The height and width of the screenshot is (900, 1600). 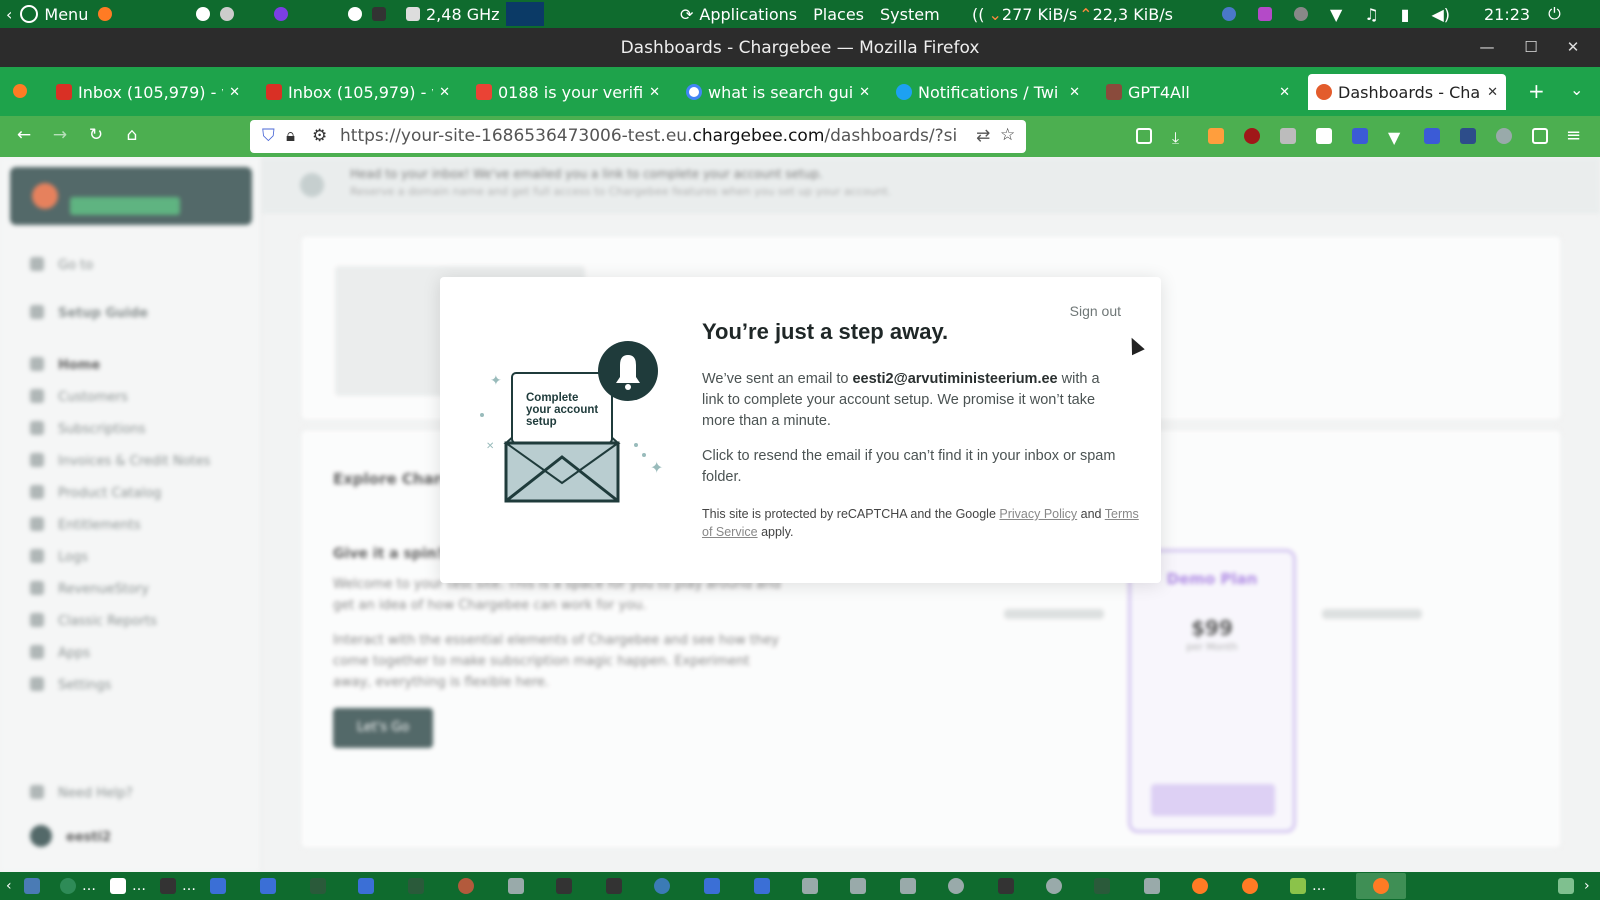 I want to click on pocket-icon, so click(x=1144, y=136).